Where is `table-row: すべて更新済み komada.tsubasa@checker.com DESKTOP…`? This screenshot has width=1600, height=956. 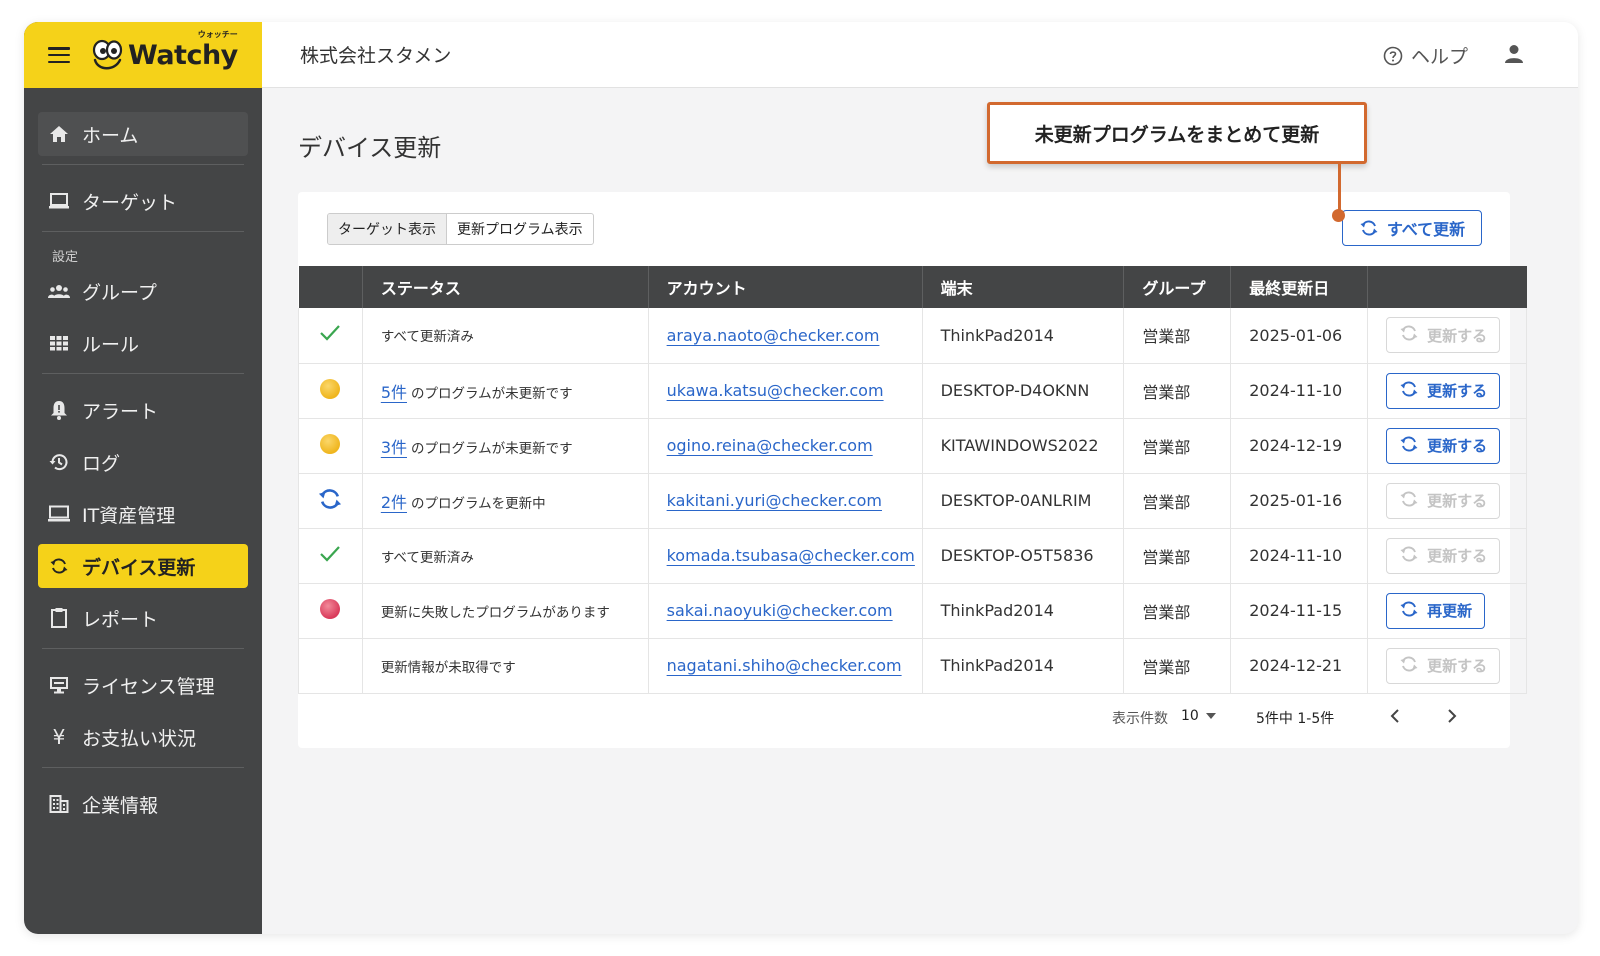 table-row: すべて更新済み komada.tsubasa@checker.com DESKTOP… is located at coordinates (912, 555).